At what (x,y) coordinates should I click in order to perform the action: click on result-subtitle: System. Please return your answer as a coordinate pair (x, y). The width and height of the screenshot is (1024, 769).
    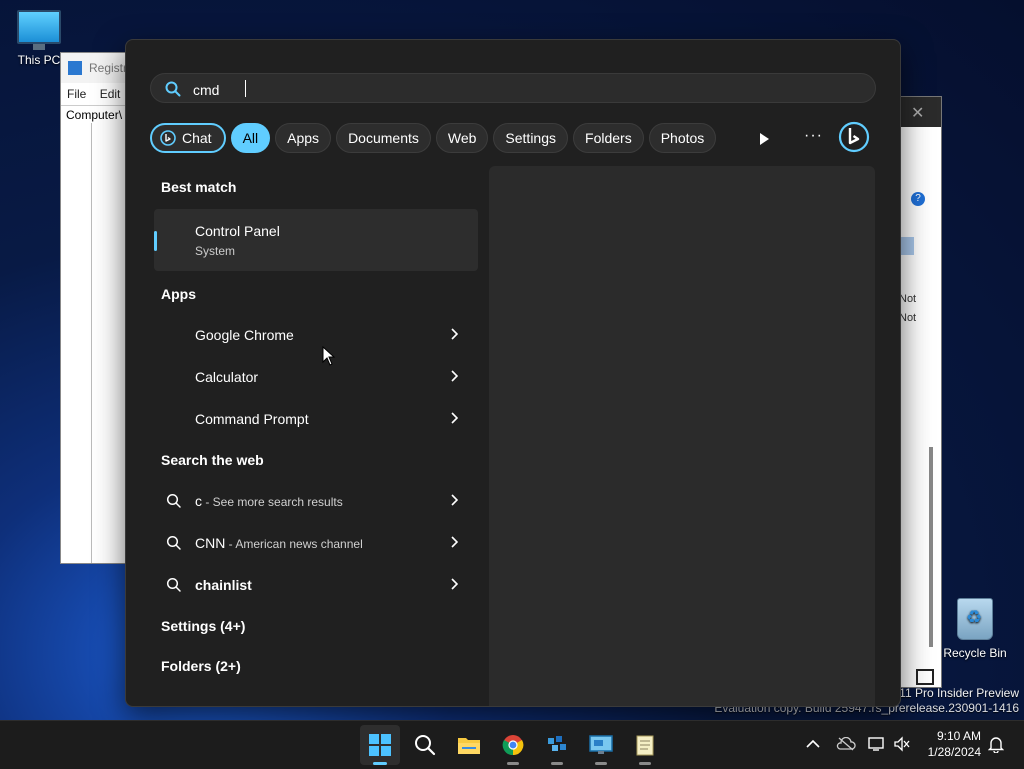
    Looking at the image, I should click on (215, 251).